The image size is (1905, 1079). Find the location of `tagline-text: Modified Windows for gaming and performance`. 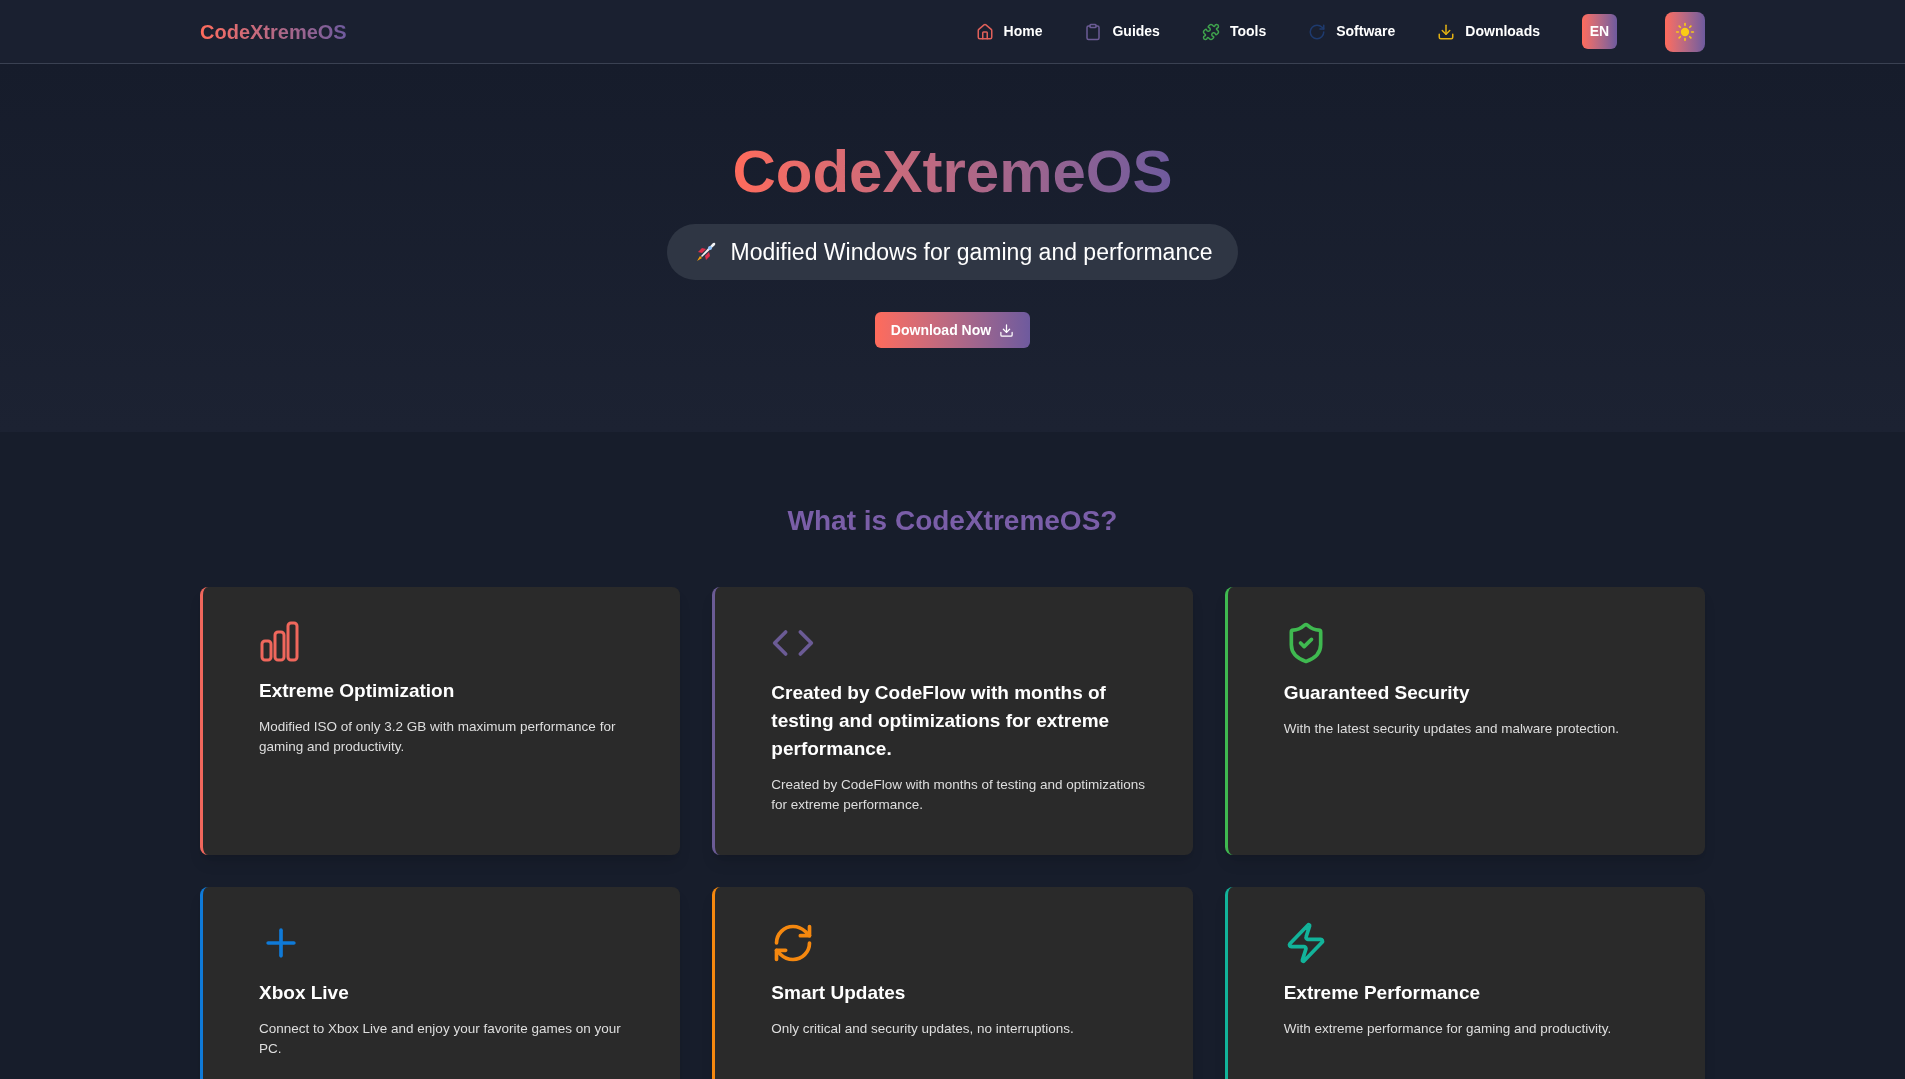

tagline-text: Modified Windows for gaming and performance is located at coordinates (971, 252).